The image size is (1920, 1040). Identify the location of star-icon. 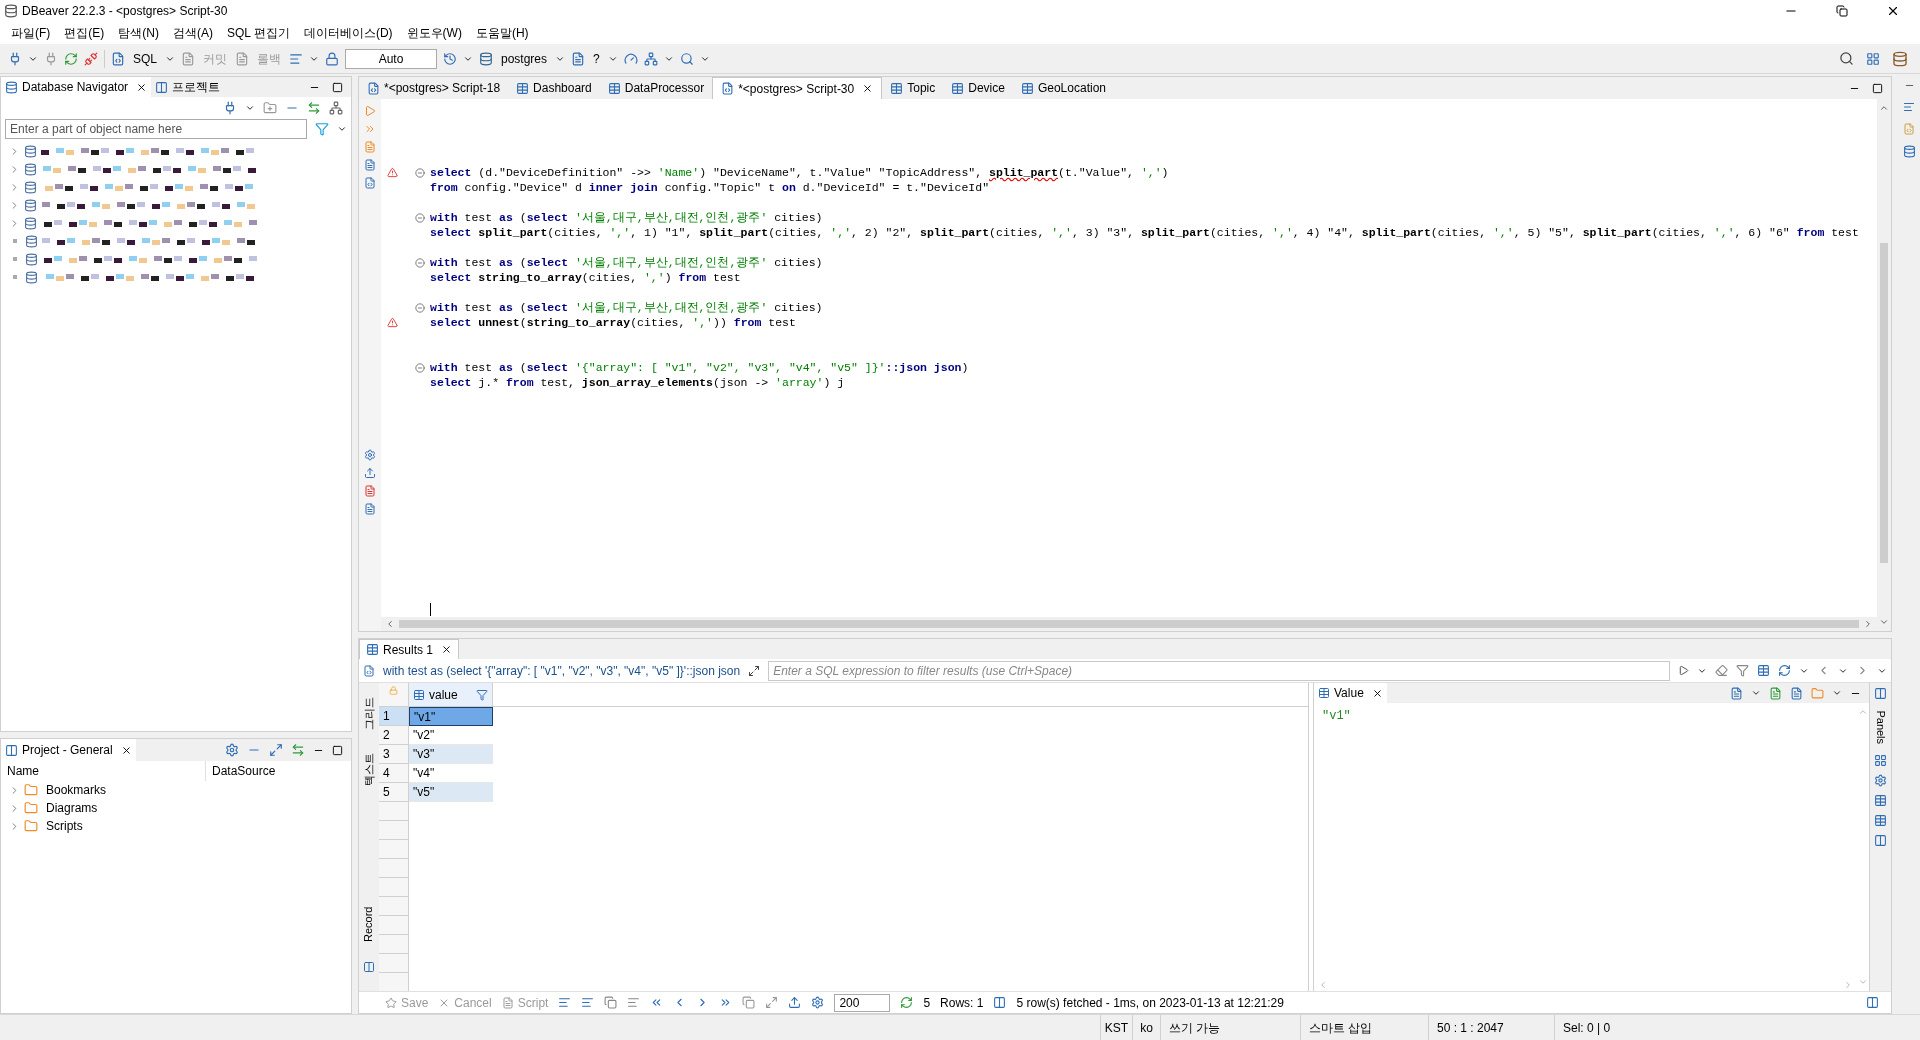
(391, 1002).